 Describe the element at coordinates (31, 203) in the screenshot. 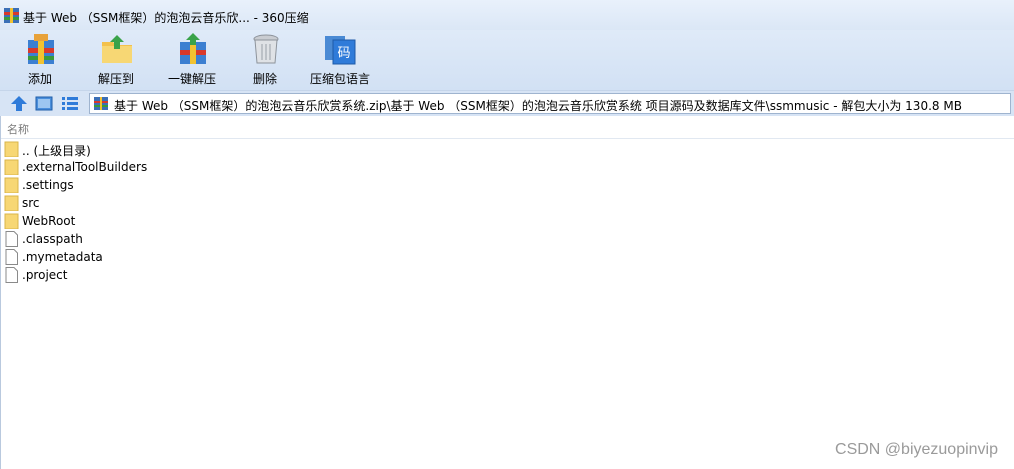

I see `item-name: src` at that location.